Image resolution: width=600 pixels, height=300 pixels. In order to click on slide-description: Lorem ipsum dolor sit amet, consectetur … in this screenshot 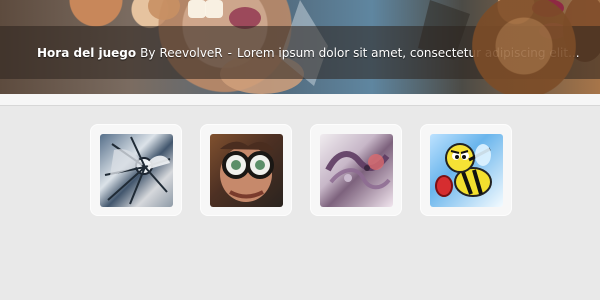, I will do `click(408, 52)`.